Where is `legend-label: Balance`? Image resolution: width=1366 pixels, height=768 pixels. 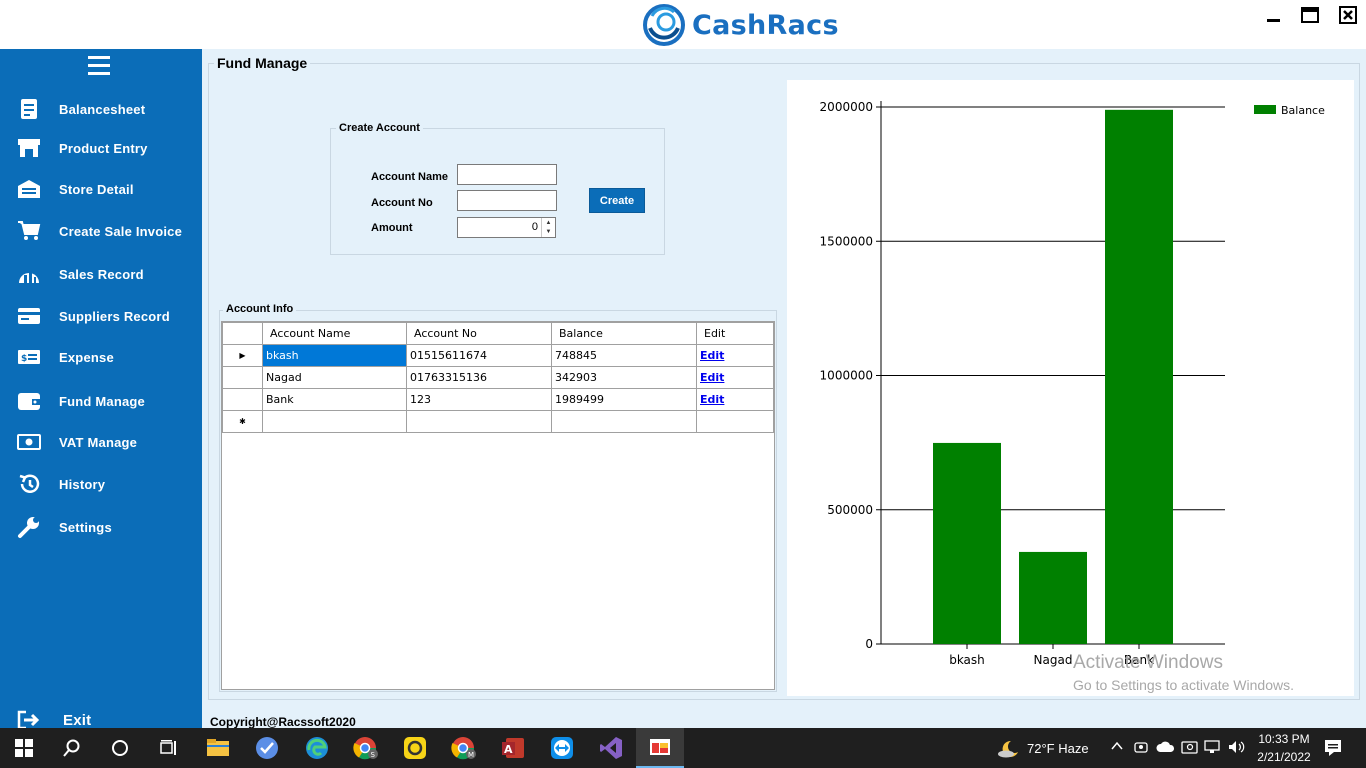
legend-label: Balance is located at coordinates (1303, 110).